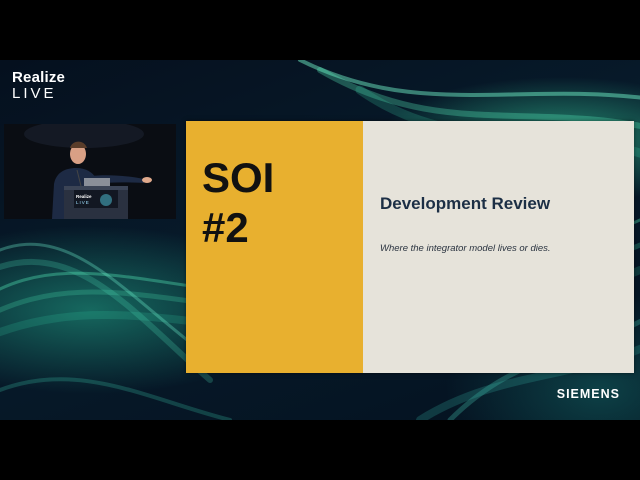 The image size is (640, 480). What do you see at coordinates (465, 203) in the screenshot?
I see `slide-heading: Development Review` at bounding box center [465, 203].